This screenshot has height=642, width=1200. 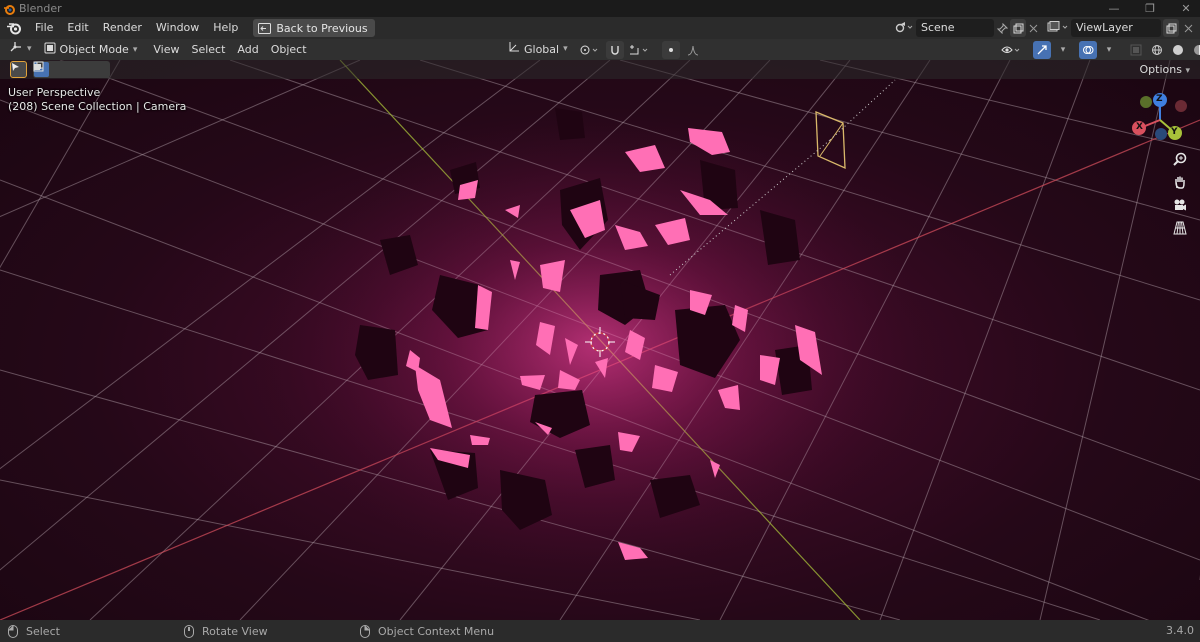 I want to click on zoom-icon, so click(x=1182, y=161).